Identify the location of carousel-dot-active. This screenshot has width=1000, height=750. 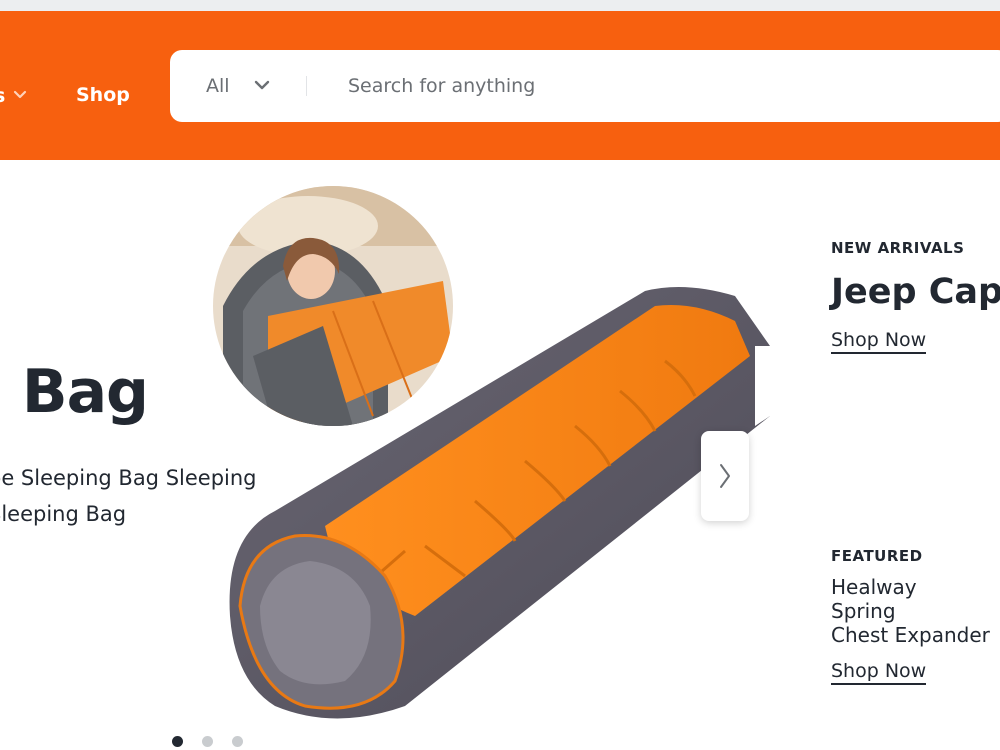
(177, 741).